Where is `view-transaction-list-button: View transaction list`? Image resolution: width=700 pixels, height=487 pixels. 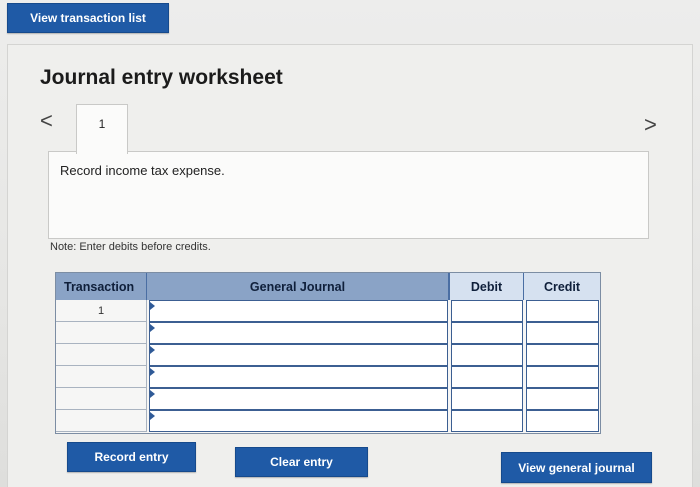 view-transaction-list-button: View transaction list is located at coordinates (88, 18).